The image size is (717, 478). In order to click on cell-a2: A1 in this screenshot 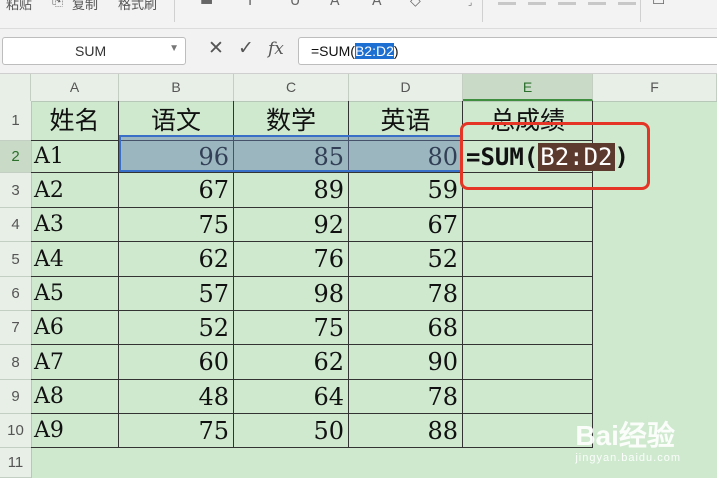, I will do `click(75, 157)`.